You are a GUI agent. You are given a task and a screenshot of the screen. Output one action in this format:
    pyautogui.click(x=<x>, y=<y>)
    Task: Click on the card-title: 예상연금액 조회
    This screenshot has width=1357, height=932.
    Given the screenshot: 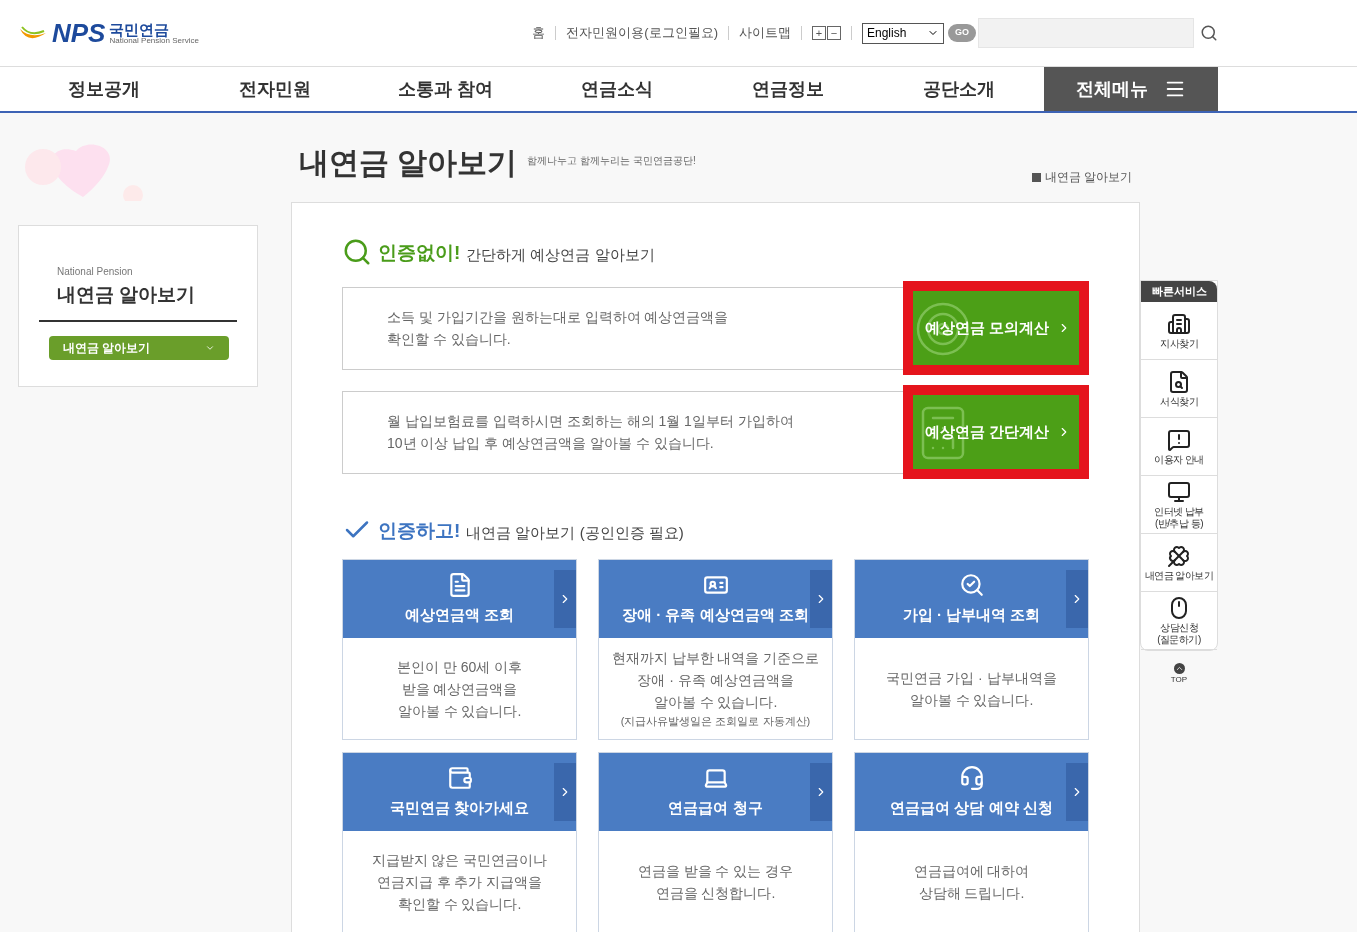 What is the action you would take?
    pyautogui.click(x=459, y=614)
    